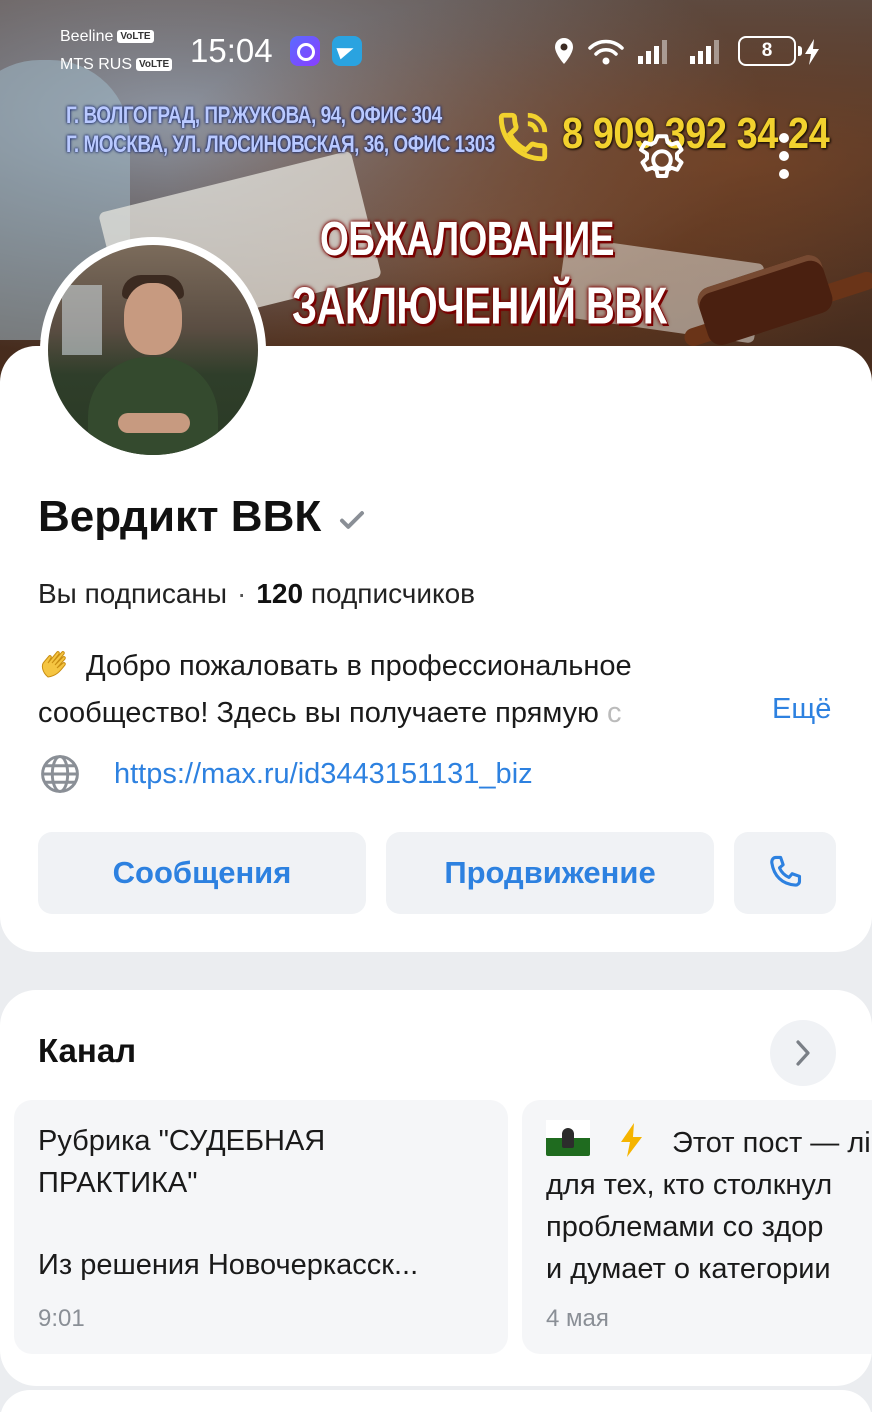 The height and width of the screenshot is (1412, 872). Describe the element at coordinates (305, 51) in the screenshot. I see `max-app-notification-icon` at that location.